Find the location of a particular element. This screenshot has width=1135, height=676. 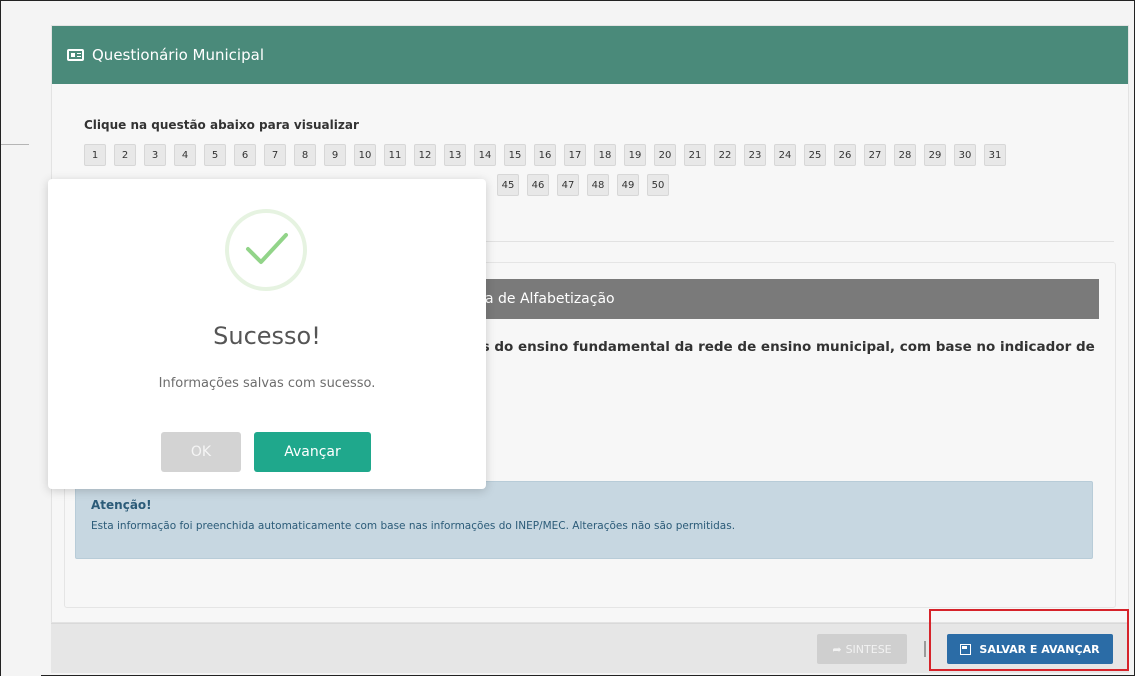

footer-actions: ➦ SINTESE SALVAR E AVANÇAR is located at coordinates (590, 648).